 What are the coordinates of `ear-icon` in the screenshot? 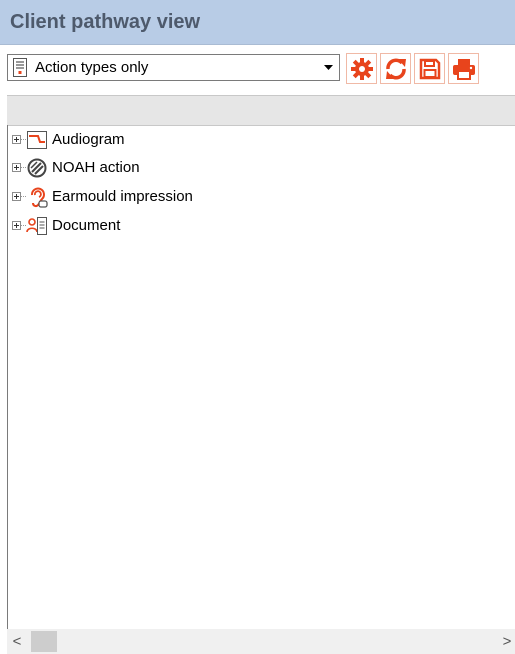 It's located at (39, 197).